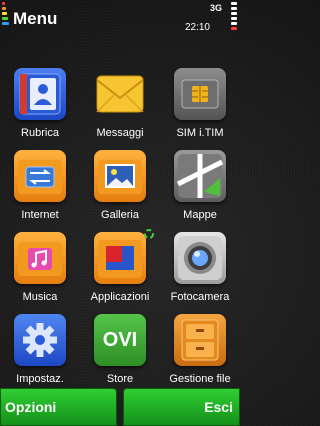 Image resolution: width=320 pixels, height=426 pixels. I want to click on ovi-store-icon: OVI, so click(120, 340).